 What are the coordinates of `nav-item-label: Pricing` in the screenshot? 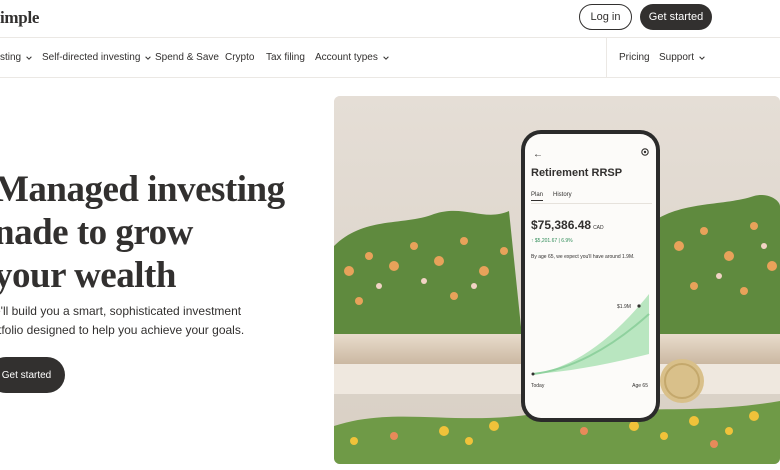 It's located at (634, 57).